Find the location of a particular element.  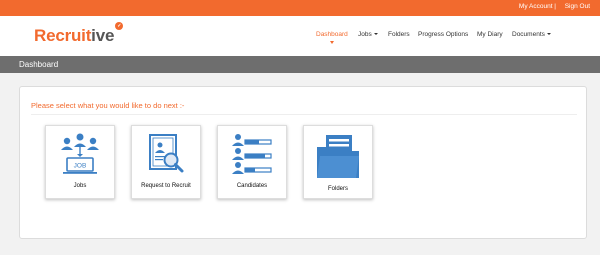

folders-tile: Folders is located at coordinates (338, 162).